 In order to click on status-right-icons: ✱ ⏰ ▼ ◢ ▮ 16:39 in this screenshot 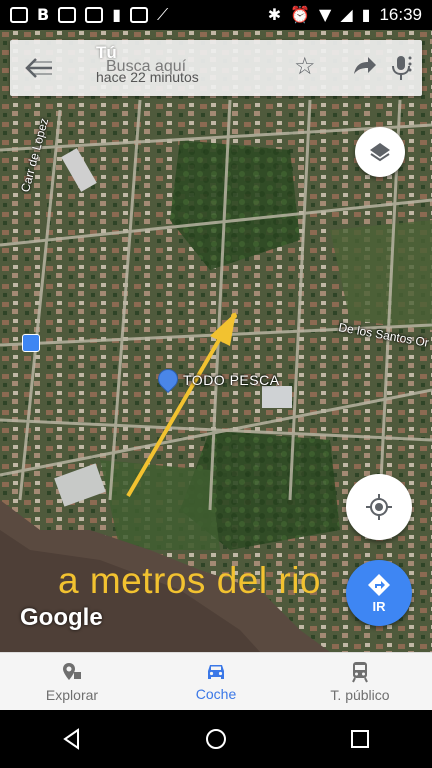, I will do `click(345, 15)`.